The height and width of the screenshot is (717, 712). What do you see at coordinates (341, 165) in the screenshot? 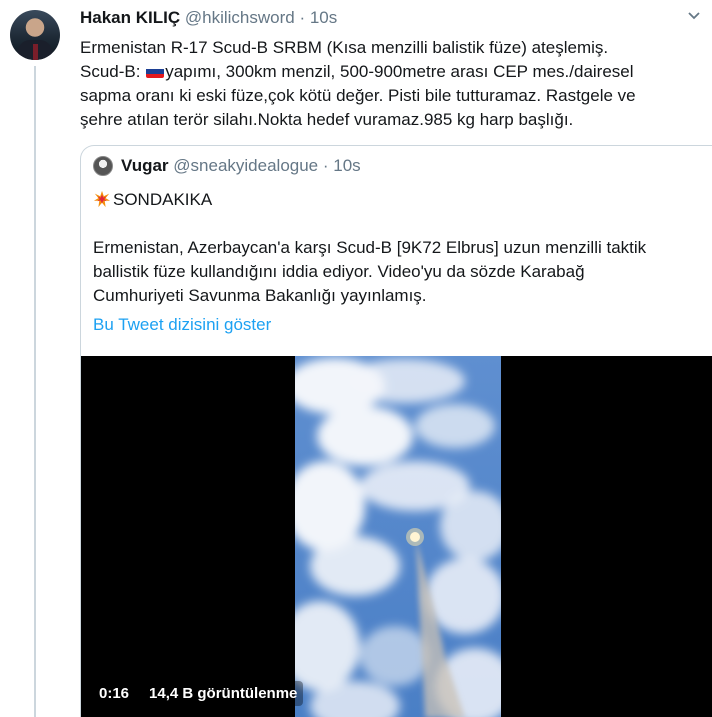
I see `quote-time: · 10s` at bounding box center [341, 165].